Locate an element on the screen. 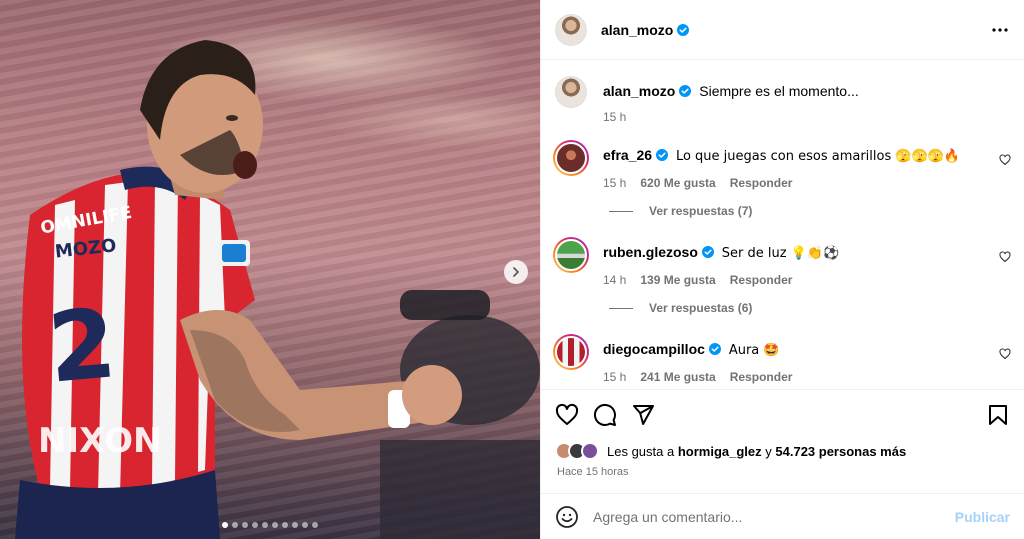 Image resolution: width=1024 pixels, height=539 pixels. author-avatar is located at coordinates (571, 29).